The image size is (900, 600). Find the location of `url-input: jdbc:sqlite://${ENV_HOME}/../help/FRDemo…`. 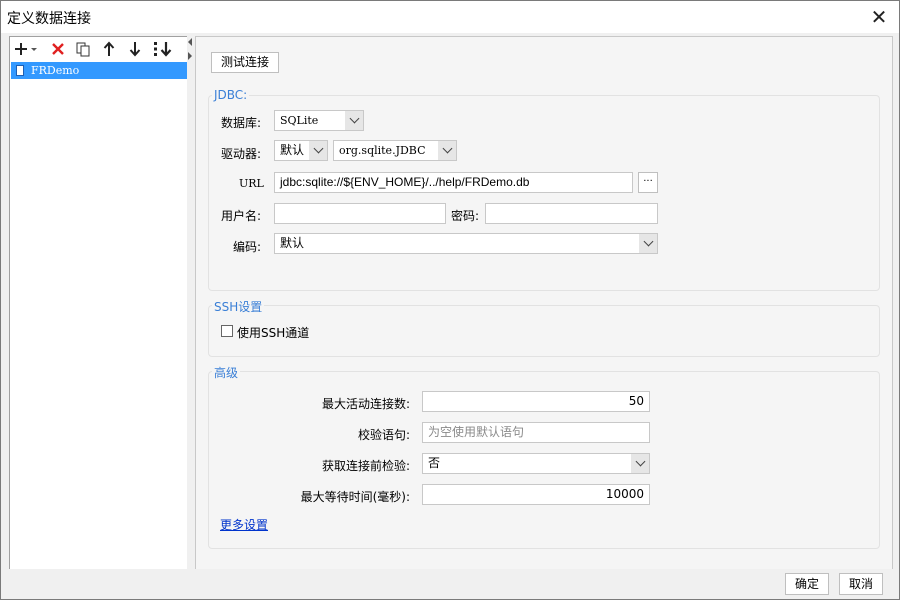

url-input: jdbc:sqlite://${ENV_HOME}/../help/FRDemo… is located at coordinates (453, 182).